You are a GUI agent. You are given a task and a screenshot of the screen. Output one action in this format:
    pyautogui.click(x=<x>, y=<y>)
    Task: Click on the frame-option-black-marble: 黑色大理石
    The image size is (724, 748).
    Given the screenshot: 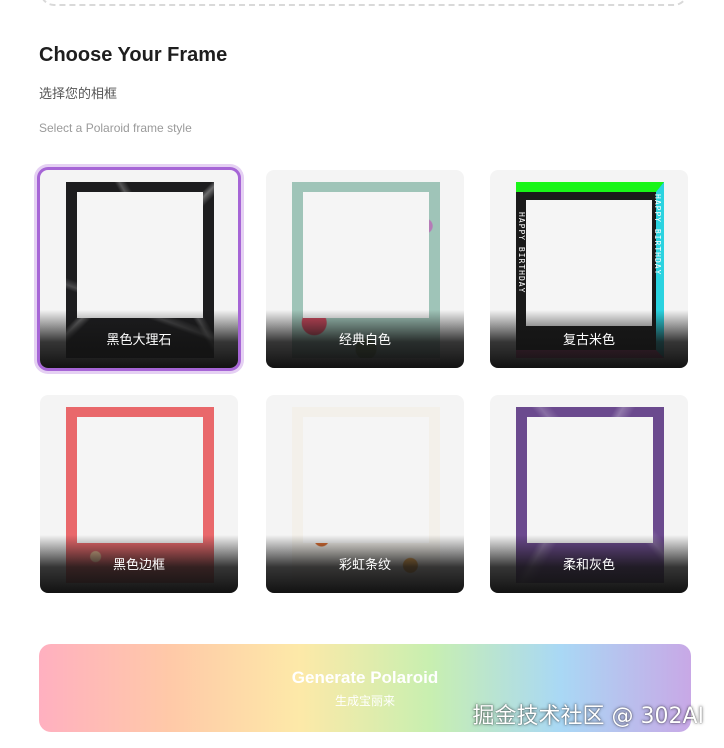 What is the action you would take?
    pyautogui.click(x=139, y=269)
    